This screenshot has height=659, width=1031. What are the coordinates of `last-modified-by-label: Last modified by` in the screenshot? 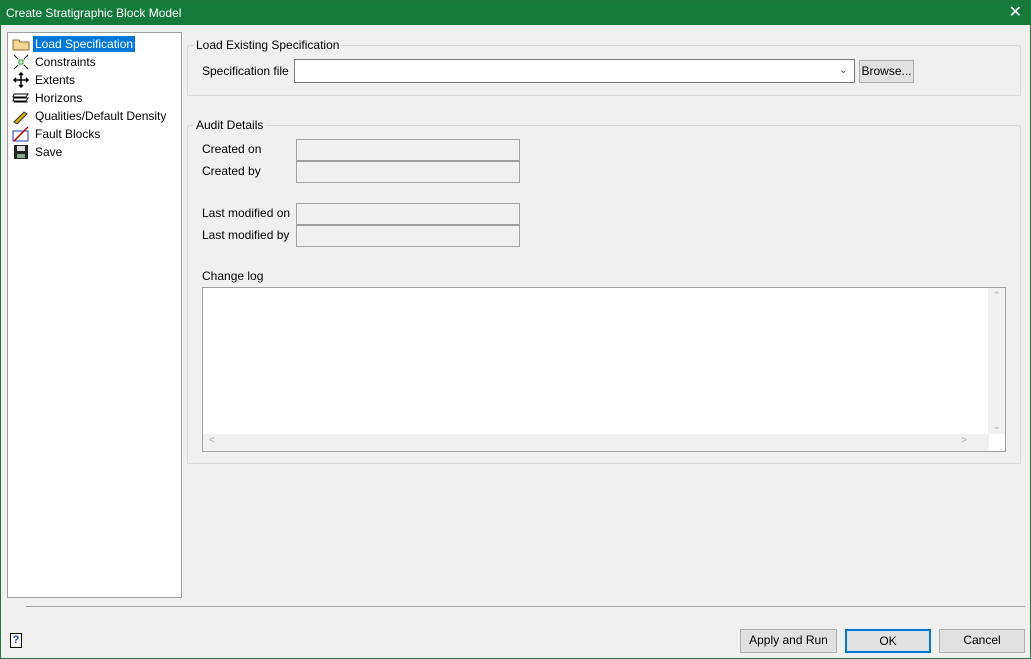 It's located at (246, 235).